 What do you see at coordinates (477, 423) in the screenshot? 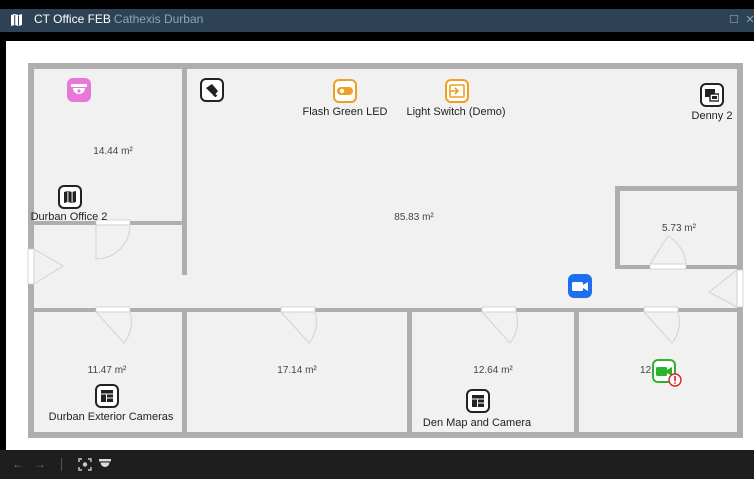
I see `device-label: Den Map and Camera` at bounding box center [477, 423].